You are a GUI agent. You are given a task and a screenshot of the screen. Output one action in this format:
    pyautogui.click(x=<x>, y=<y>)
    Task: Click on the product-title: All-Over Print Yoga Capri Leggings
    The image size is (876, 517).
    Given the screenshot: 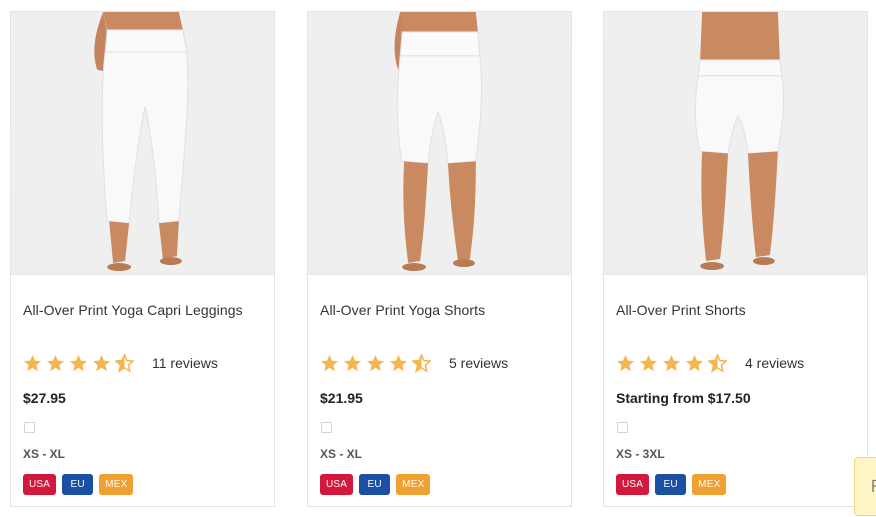 What is the action you would take?
    pyautogui.click(x=133, y=310)
    